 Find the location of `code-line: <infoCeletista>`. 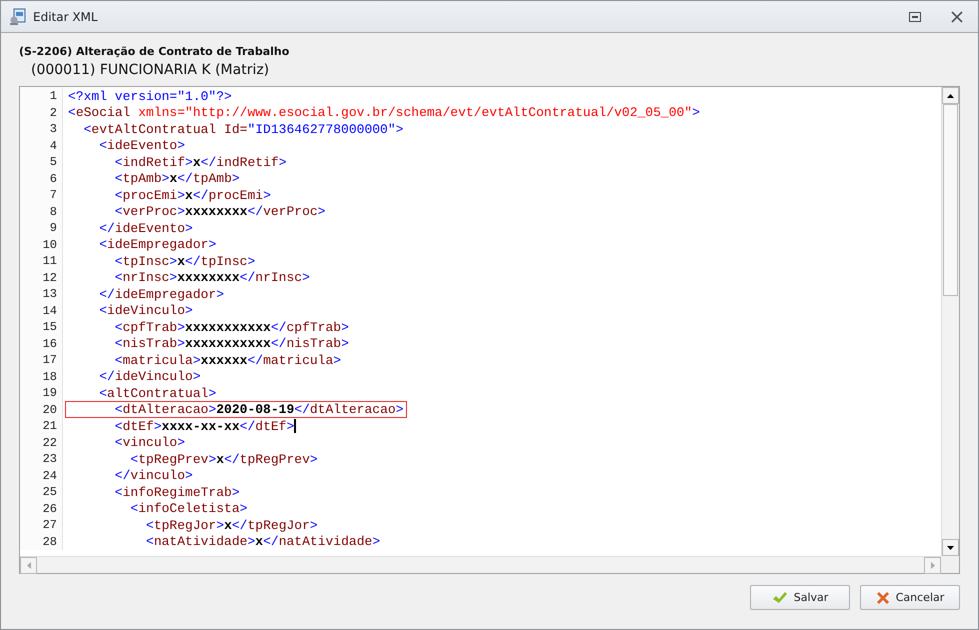

code-line: <infoCeletista> is located at coordinates (157, 509).